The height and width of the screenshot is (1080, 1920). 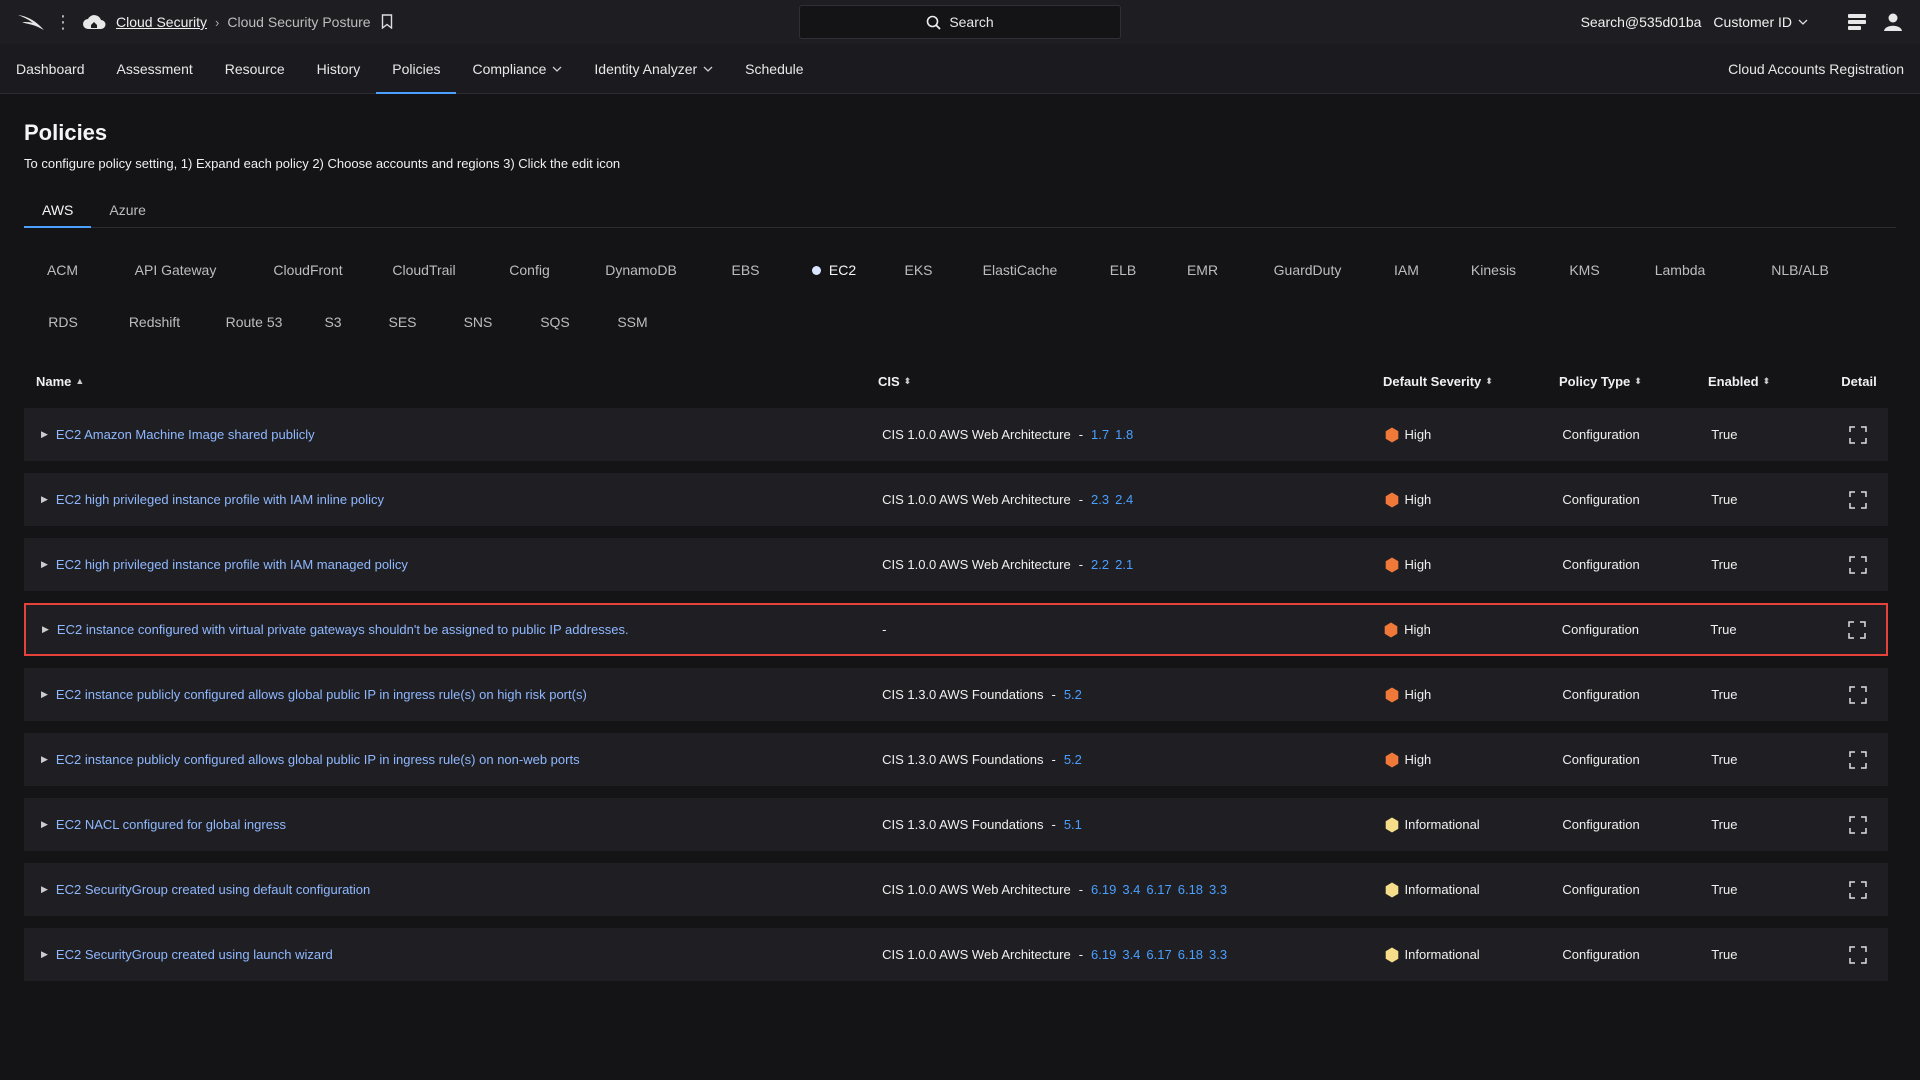 I want to click on service-filter-acm: ACM, so click(x=62, y=270).